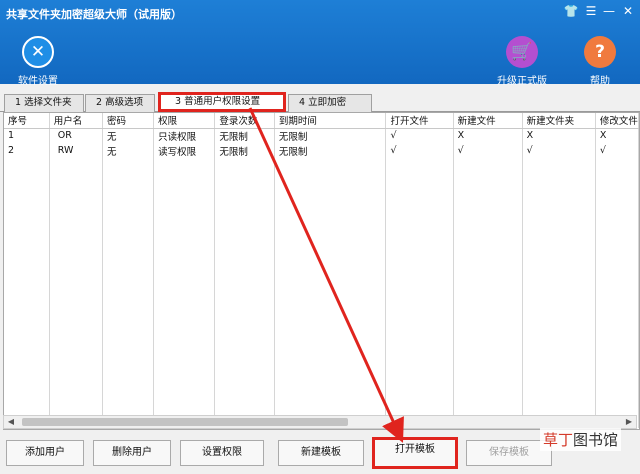 The image size is (640, 474). What do you see at coordinates (559, 121) in the screenshot?
I see `column-header: 新建文件夹` at bounding box center [559, 121].